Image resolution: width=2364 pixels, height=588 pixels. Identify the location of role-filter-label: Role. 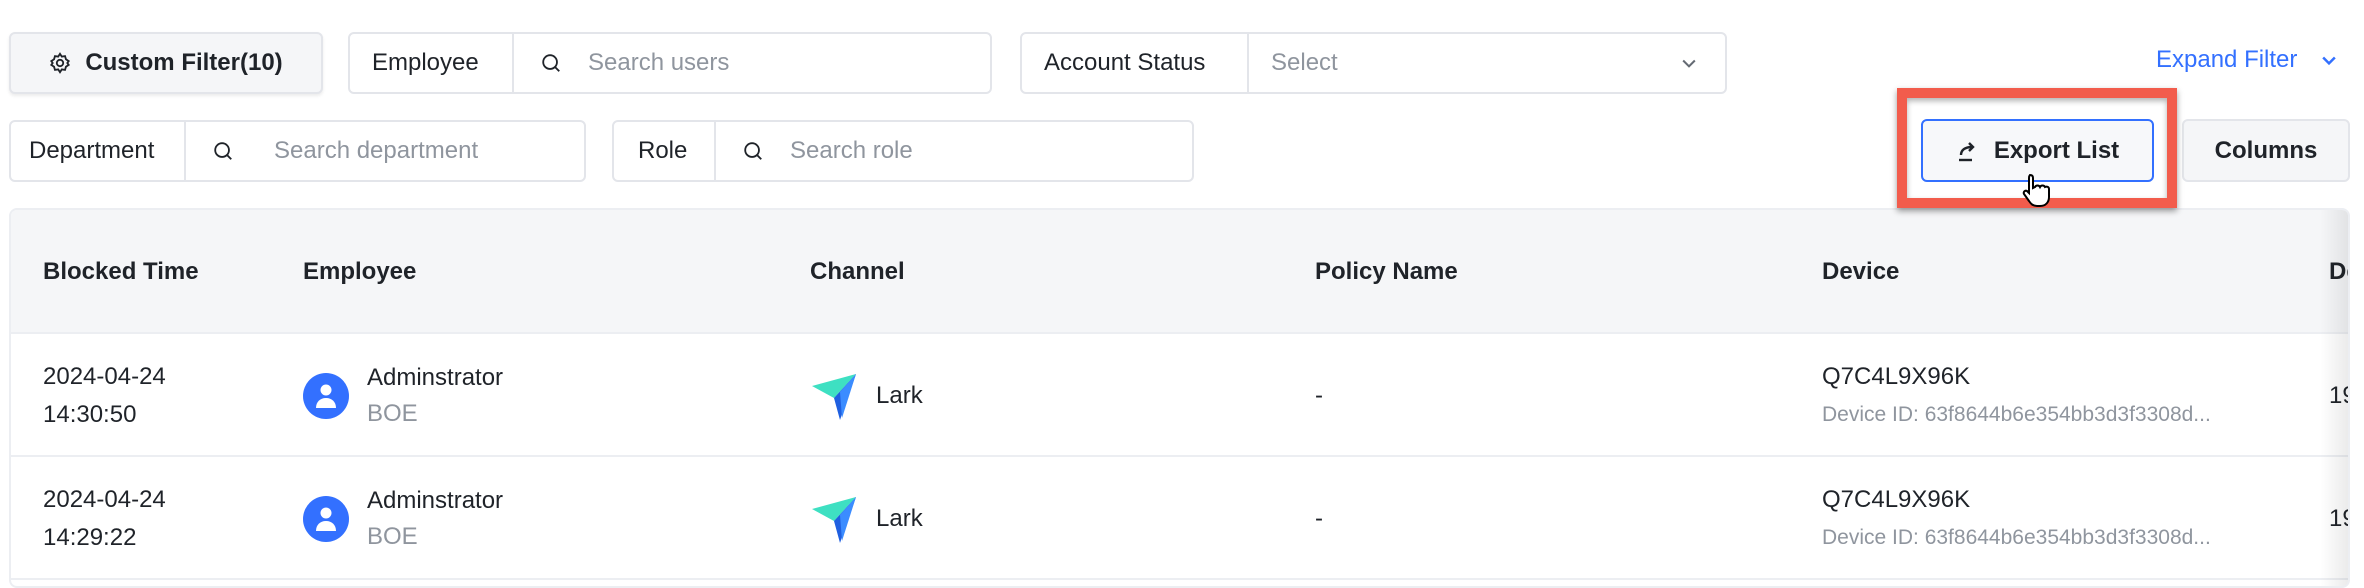
(665, 151).